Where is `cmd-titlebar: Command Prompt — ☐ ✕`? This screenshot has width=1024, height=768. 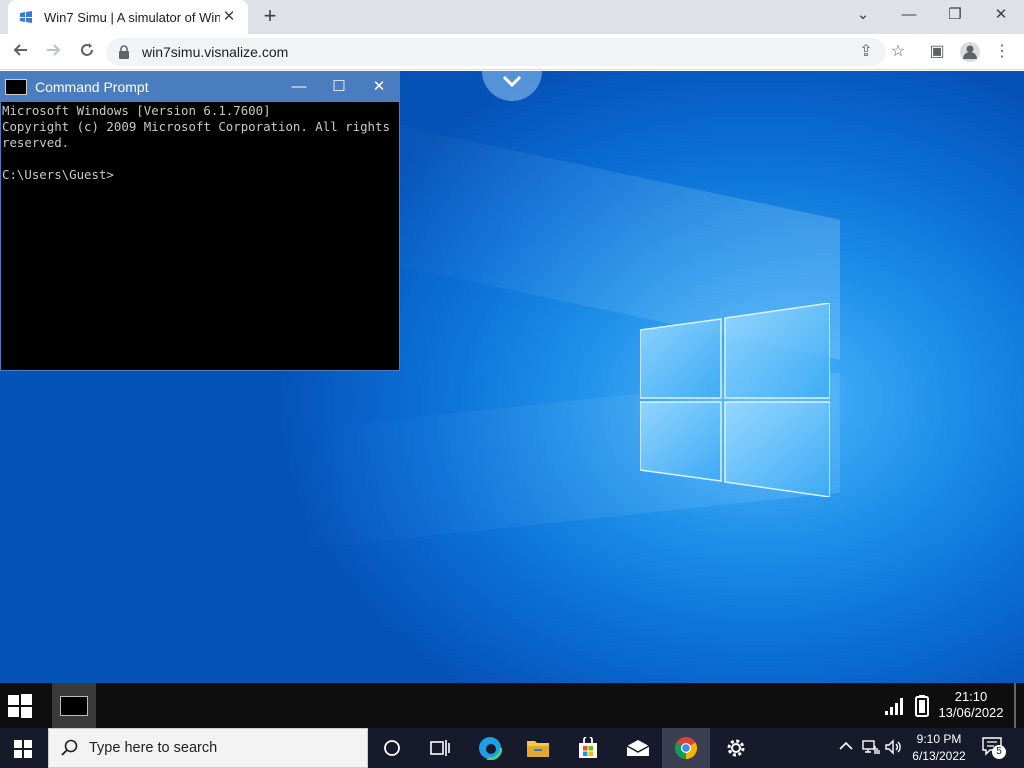 cmd-titlebar: Command Prompt — ☐ ✕ is located at coordinates (200, 87).